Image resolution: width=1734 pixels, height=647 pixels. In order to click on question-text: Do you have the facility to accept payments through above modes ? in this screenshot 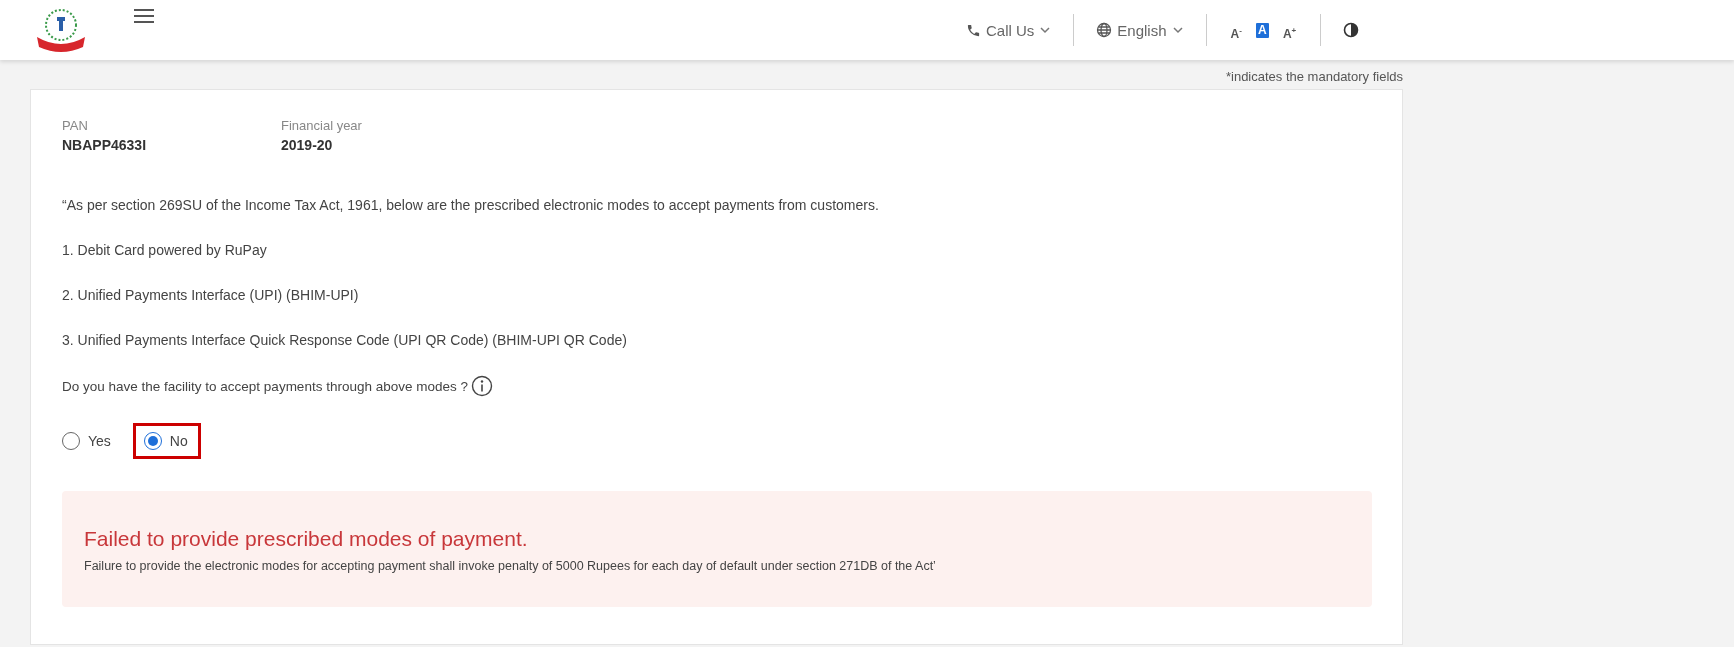, I will do `click(265, 386)`.